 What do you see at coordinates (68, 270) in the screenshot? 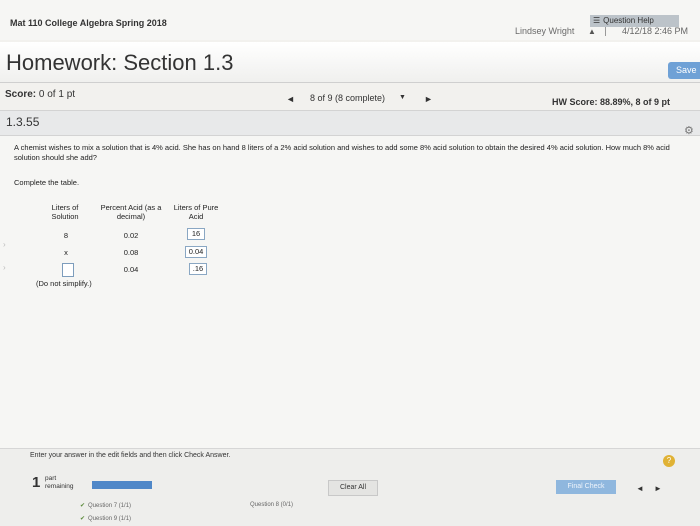
I see `answer-field-liters-row3` at bounding box center [68, 270].